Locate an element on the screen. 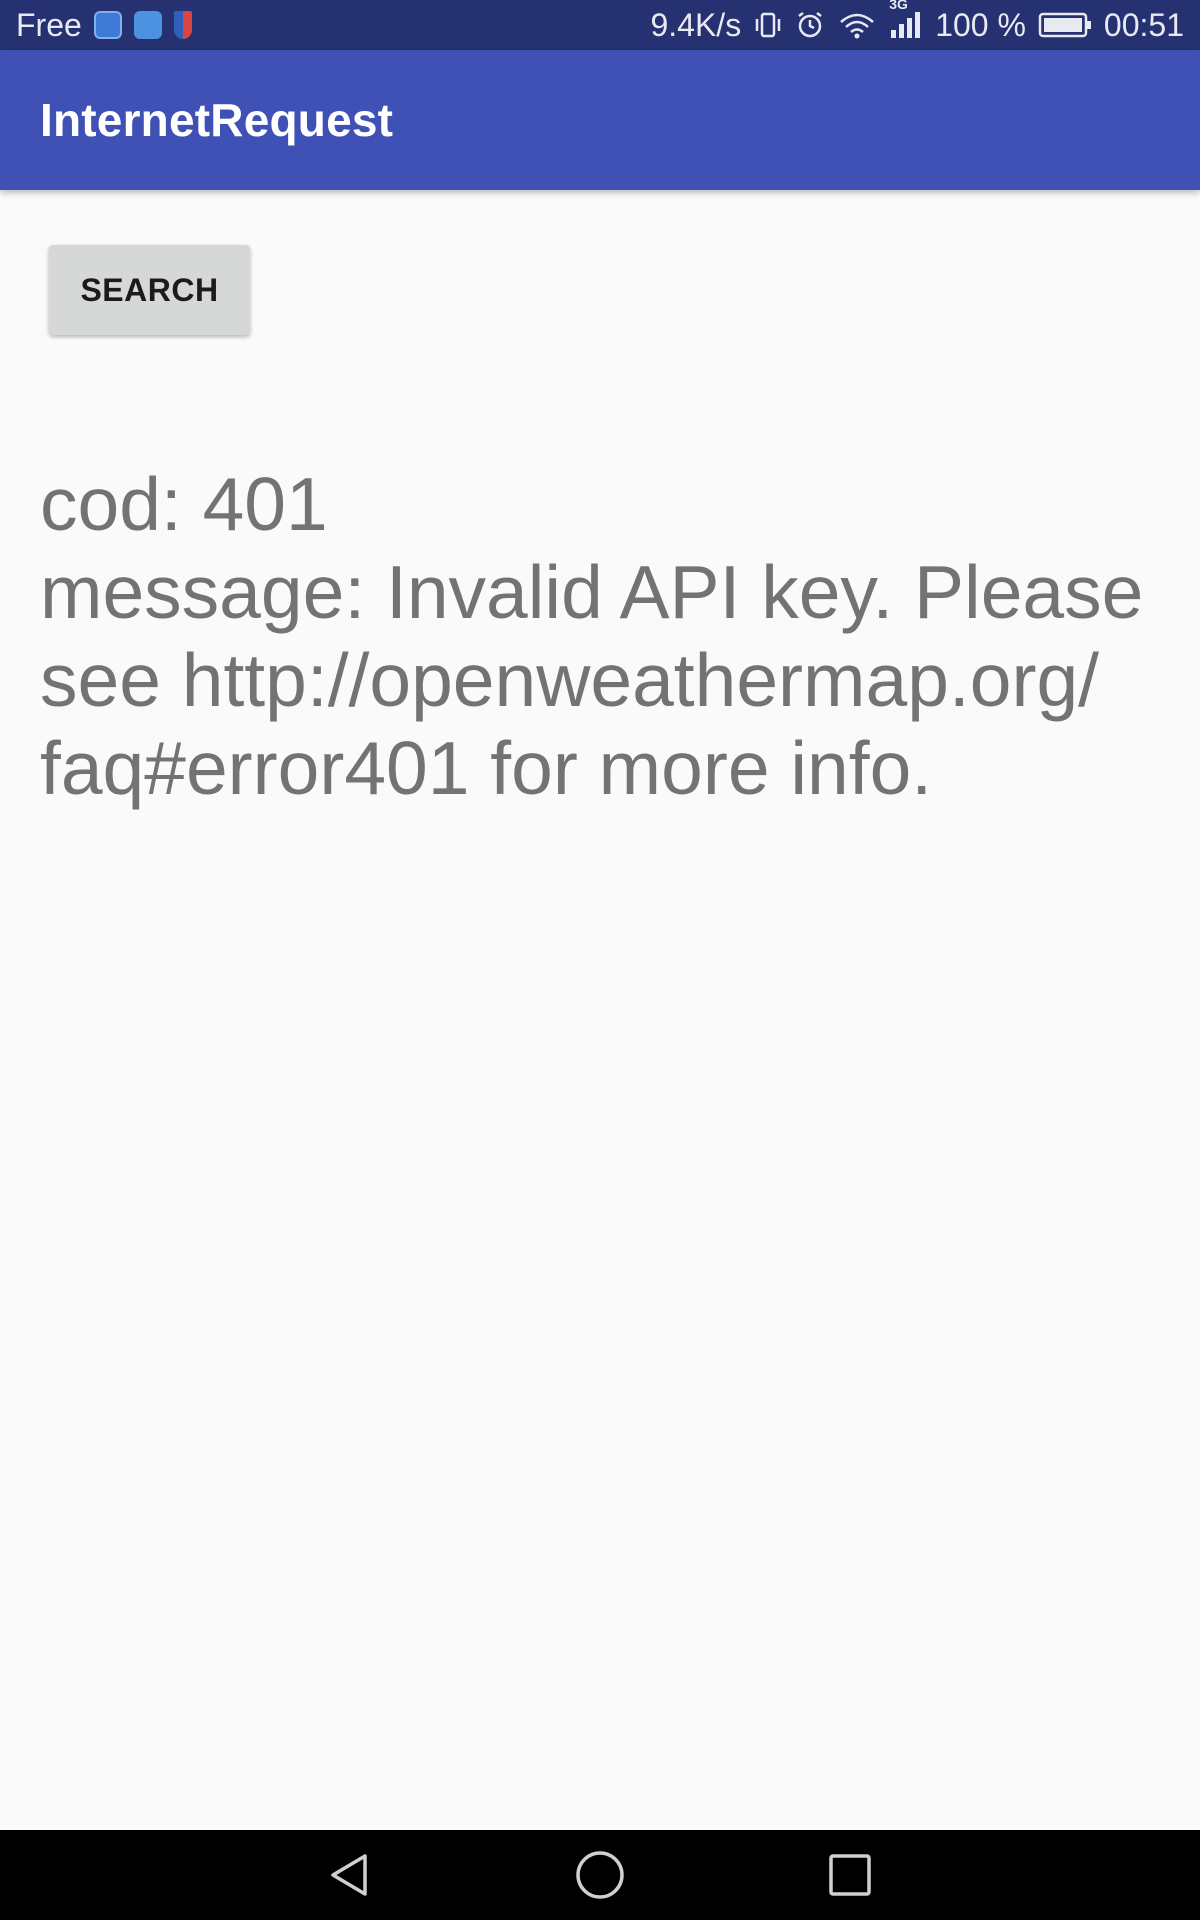  home-icon is located at coordinates (600, 1875).